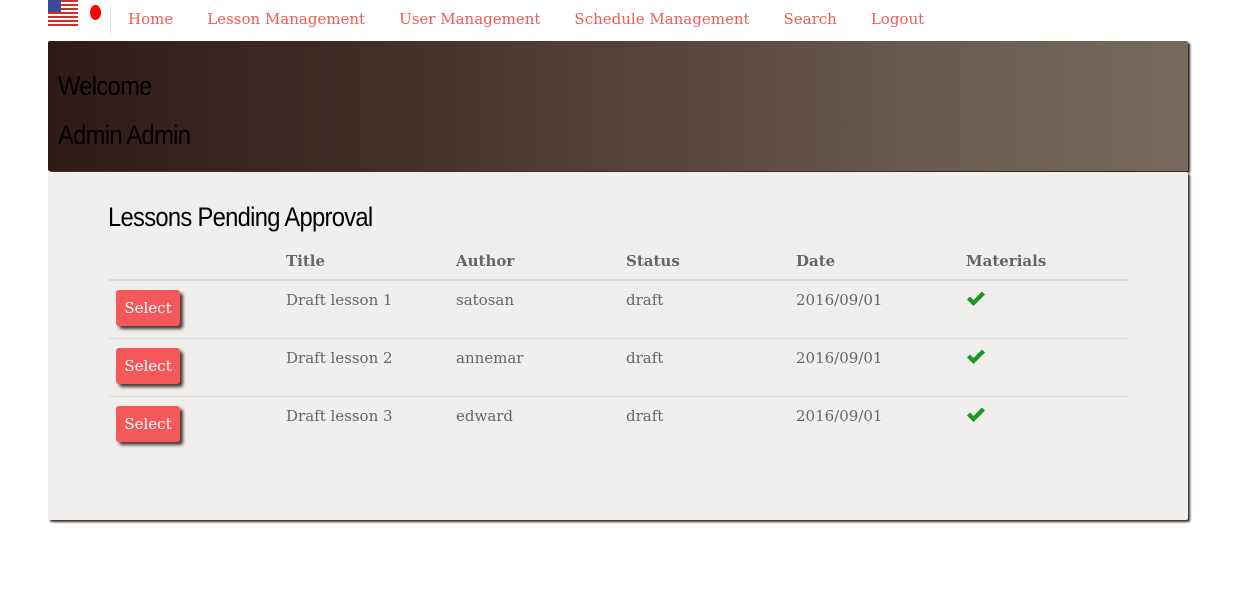  I want to click on user-name: Admin Admin, so click(124, 135).